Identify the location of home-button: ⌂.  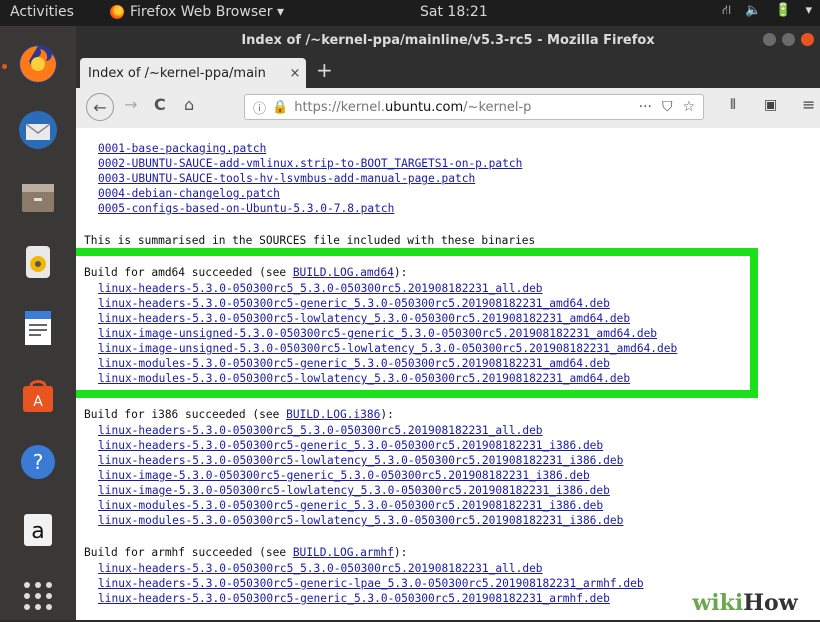
(189, 104).